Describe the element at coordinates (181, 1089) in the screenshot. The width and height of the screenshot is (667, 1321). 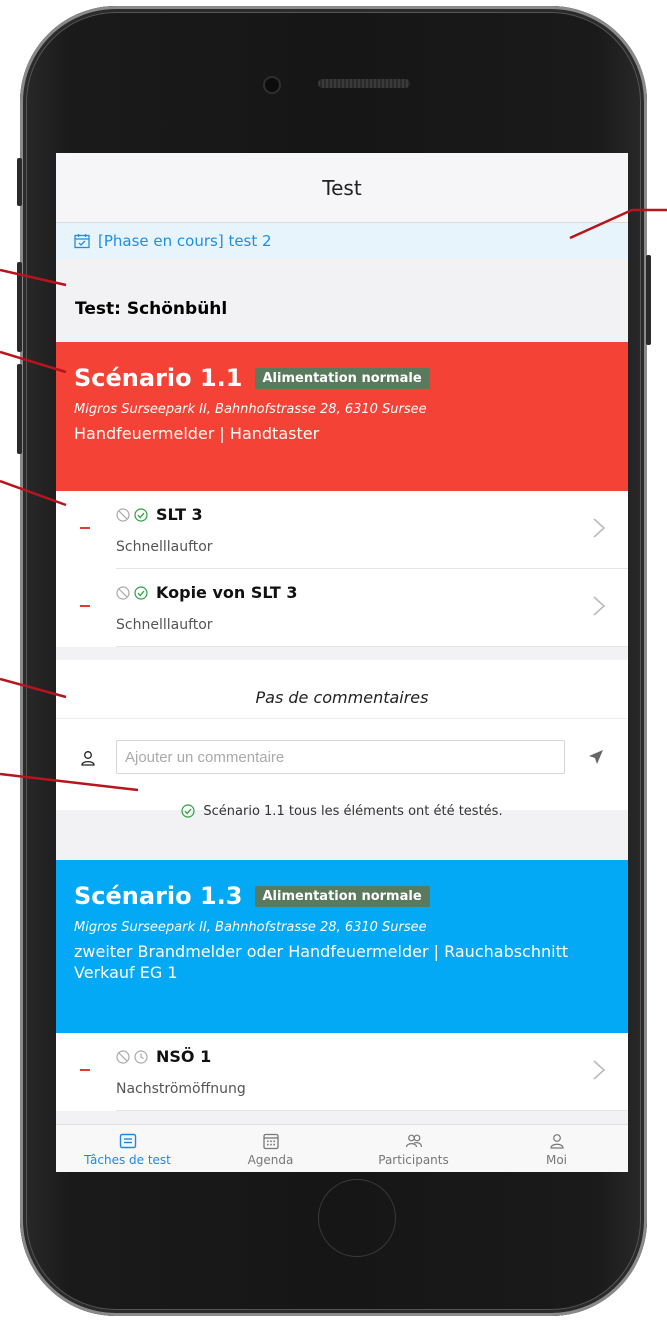
I see `item-subtitle: Nachströmöffnung` at that location.